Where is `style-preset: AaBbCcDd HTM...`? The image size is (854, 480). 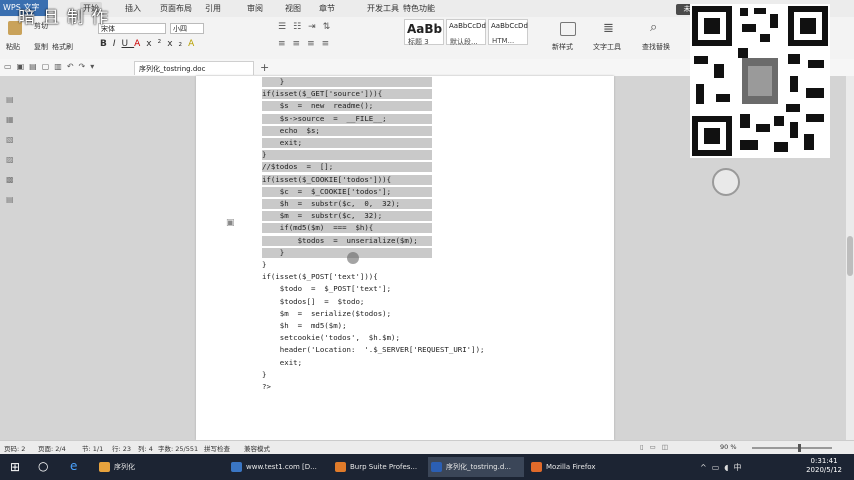
style-preset: AaBbCcDd HTM... is located at coordinates (508, 32).